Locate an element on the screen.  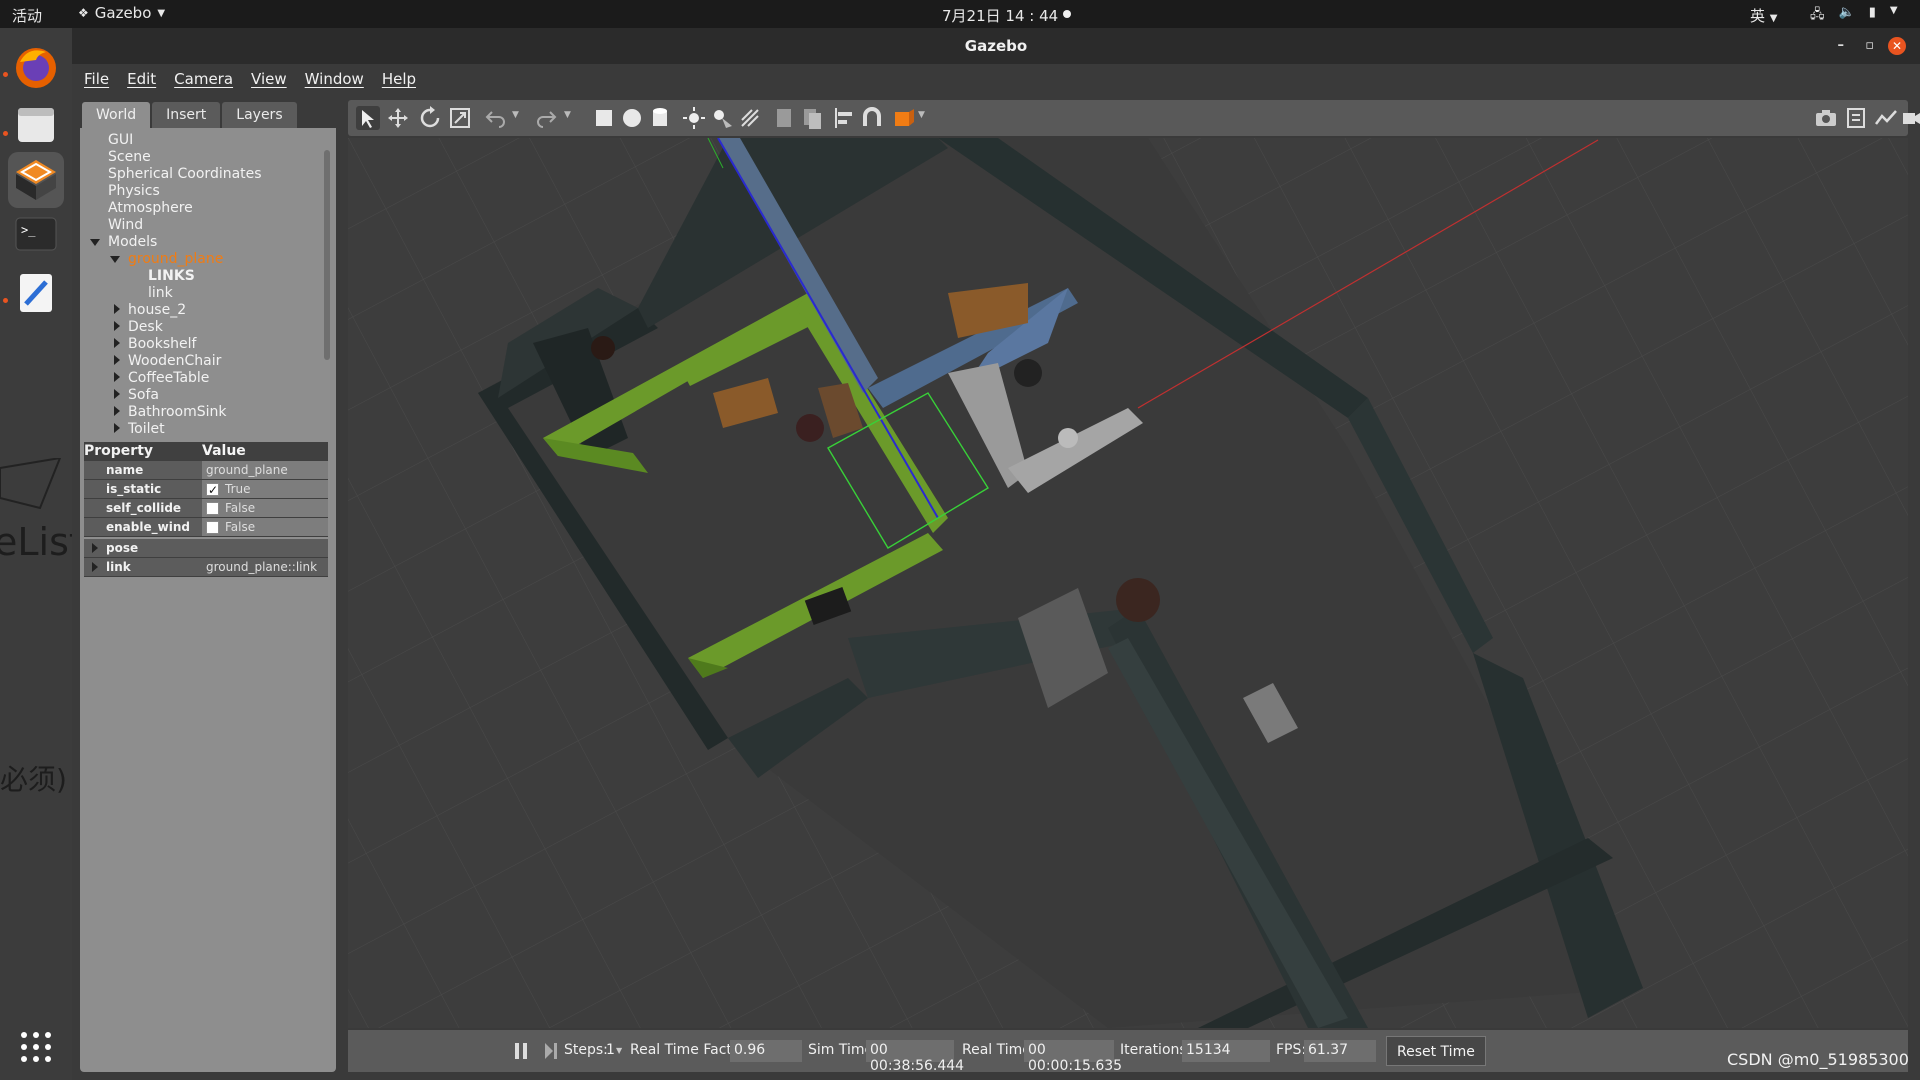
property-row: enable_wind False is located at coordinates (206, 527).